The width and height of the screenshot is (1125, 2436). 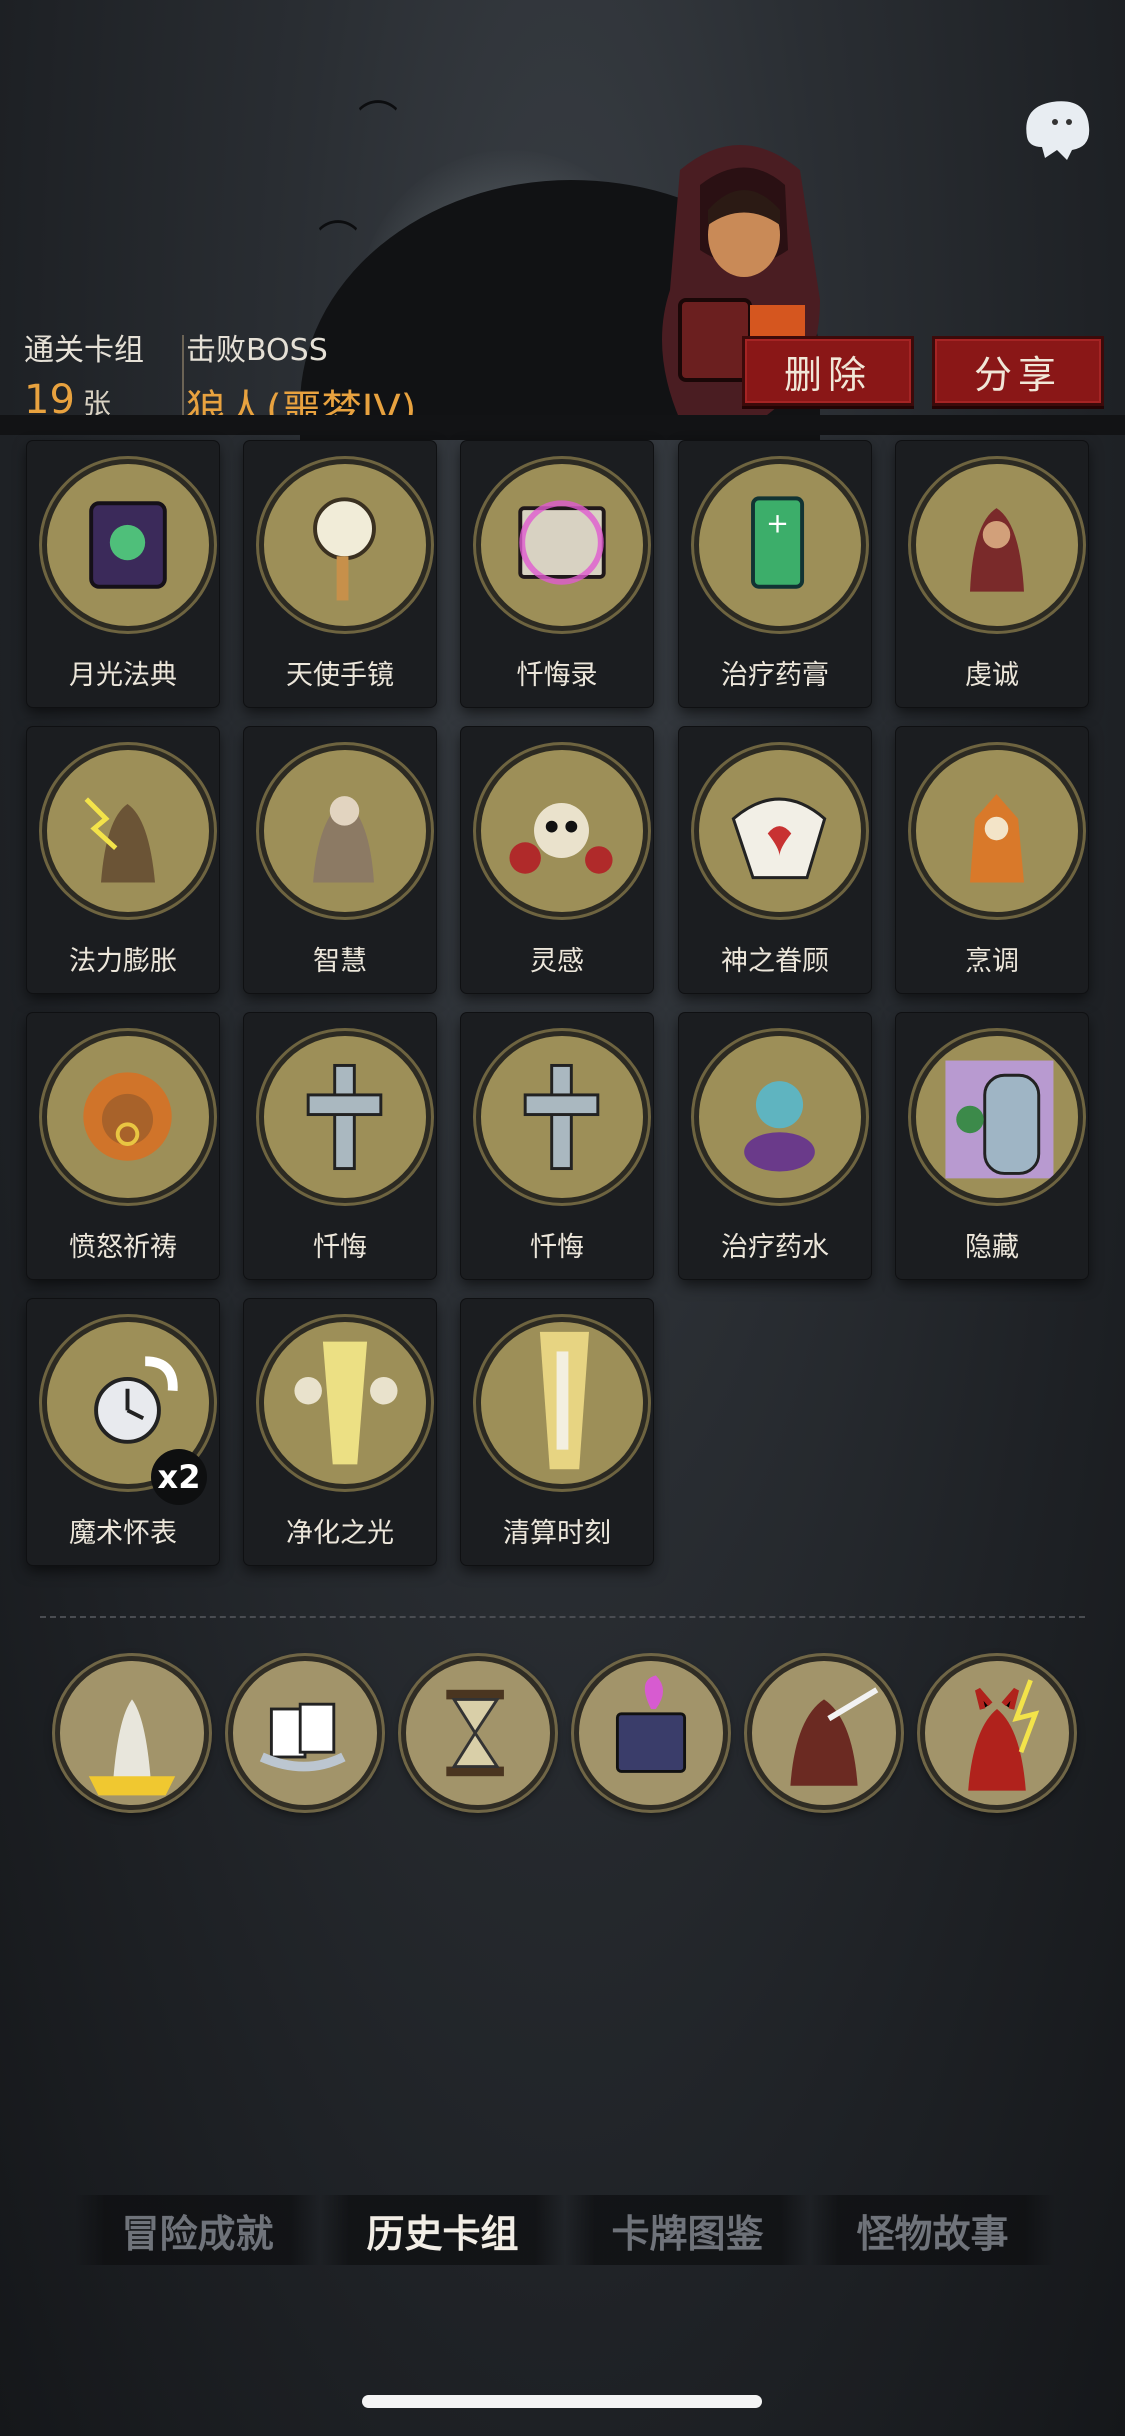 I want to click on divine-favor-icon, so click(x=780, y=831).